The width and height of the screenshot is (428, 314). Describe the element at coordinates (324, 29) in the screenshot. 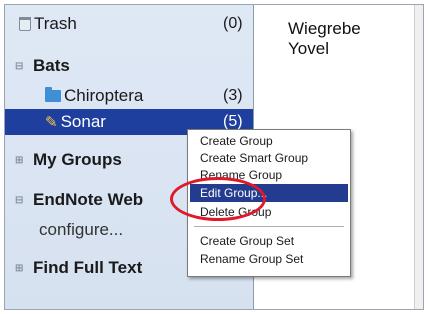

I see `reference-author: Wiegrebe` at that location.